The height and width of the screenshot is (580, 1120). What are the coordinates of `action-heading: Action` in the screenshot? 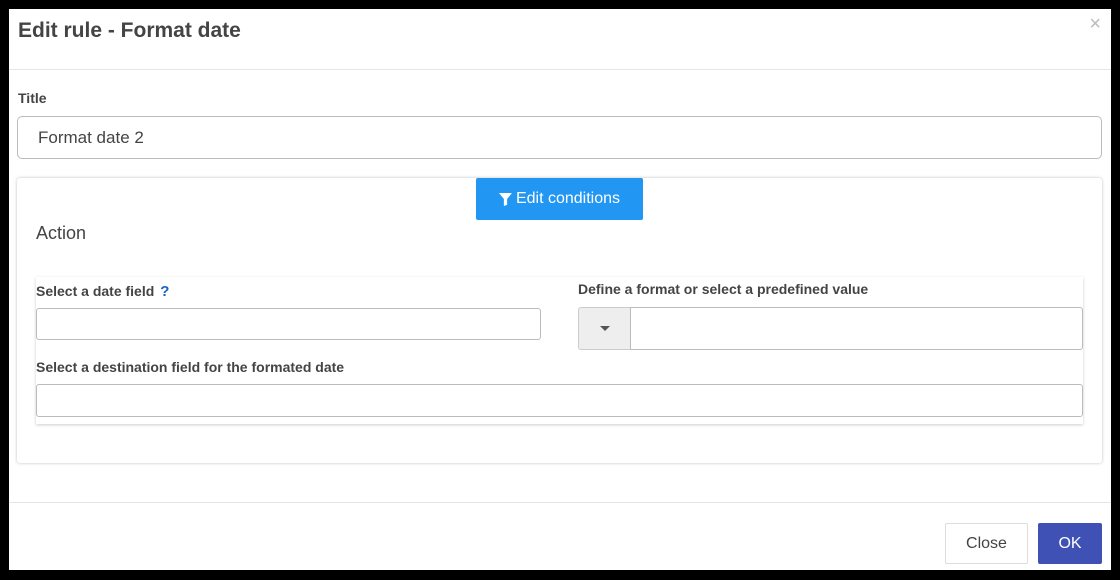 It's located at (61, 233).